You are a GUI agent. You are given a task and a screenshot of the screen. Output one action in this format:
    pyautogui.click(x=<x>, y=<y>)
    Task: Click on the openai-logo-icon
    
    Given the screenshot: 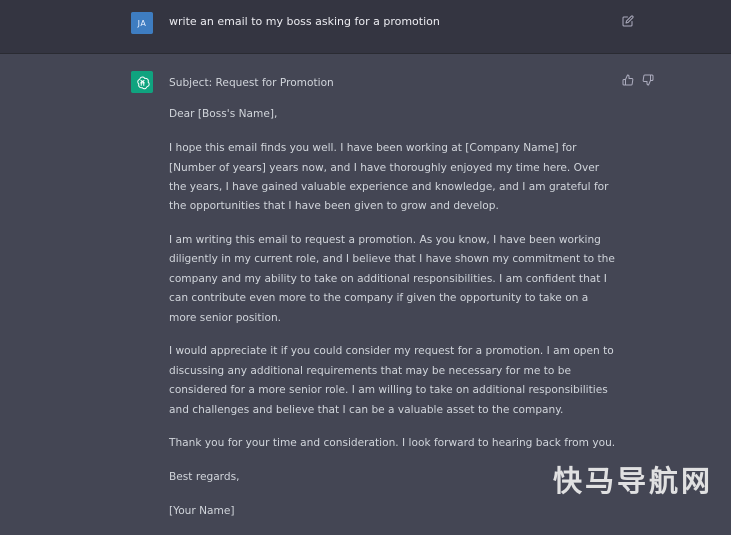 What is the action you would take?
    pyautogui.click(x=143, y=82)
    